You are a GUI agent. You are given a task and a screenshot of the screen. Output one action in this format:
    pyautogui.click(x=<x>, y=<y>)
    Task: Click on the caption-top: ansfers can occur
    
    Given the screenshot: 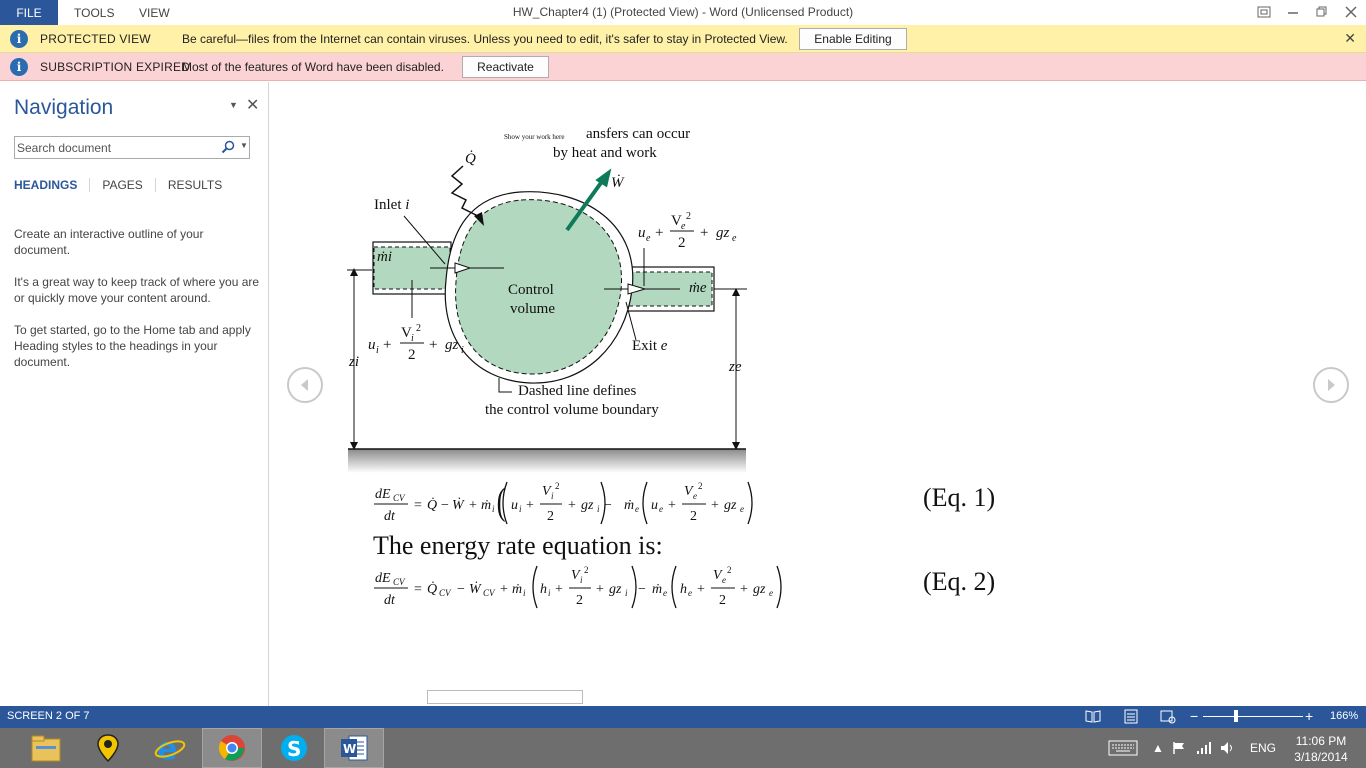 What is the action you would take?
    pyautogui.click(x=638, y=134)
    